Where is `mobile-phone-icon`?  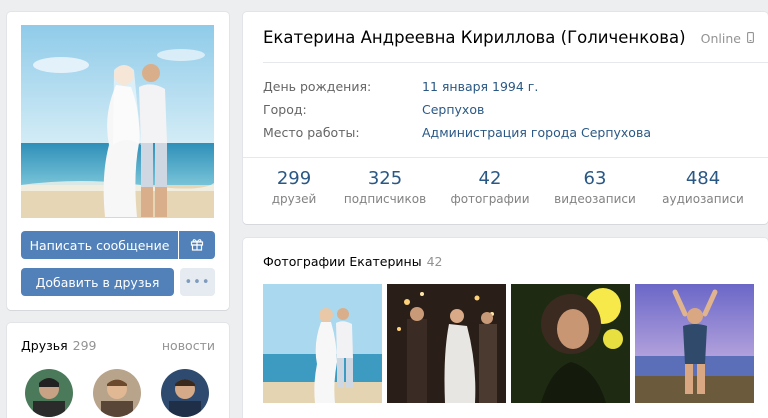
mobile-phone-icon is located at coordinates (750, 38).